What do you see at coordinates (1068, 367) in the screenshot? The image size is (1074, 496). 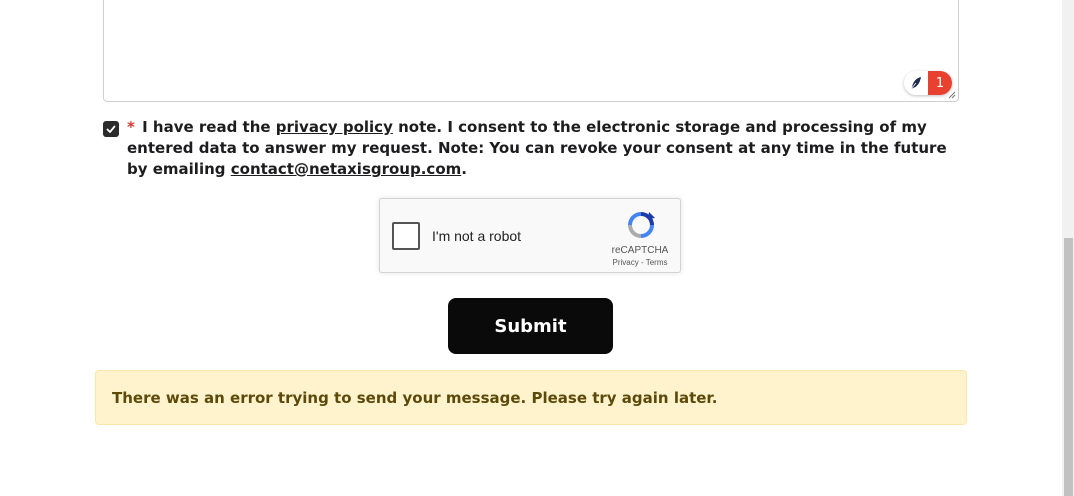 I see `scrollbar-thumb` at bounding box center [1068, 367].